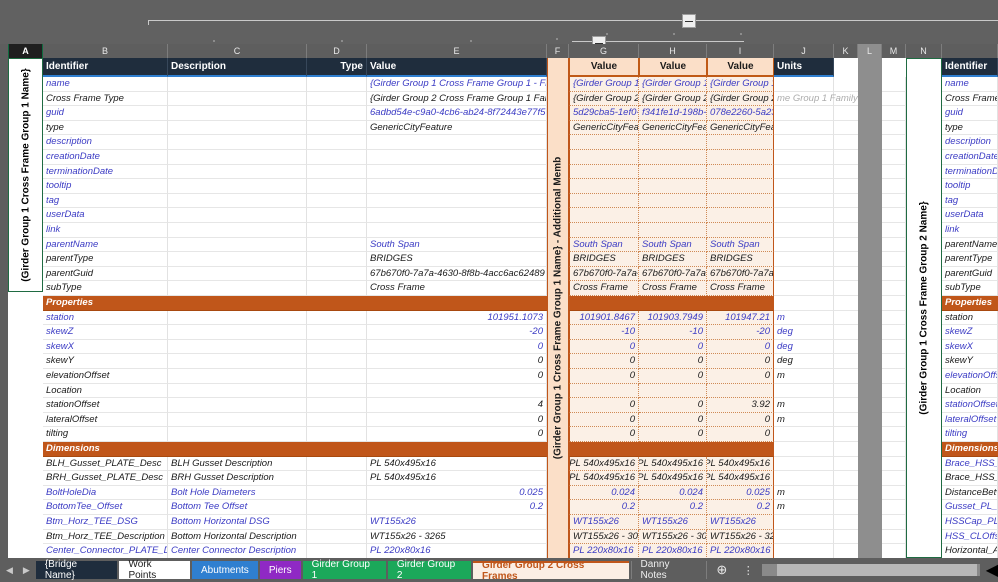  I want to click on cell-identifier-right: parentName, so click(970, 245).